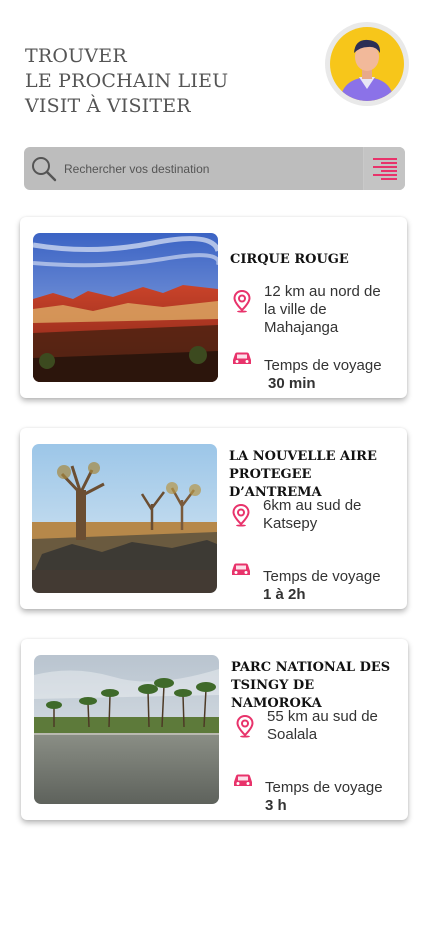  I want to click on filter-list-icon, so click(384, 168).